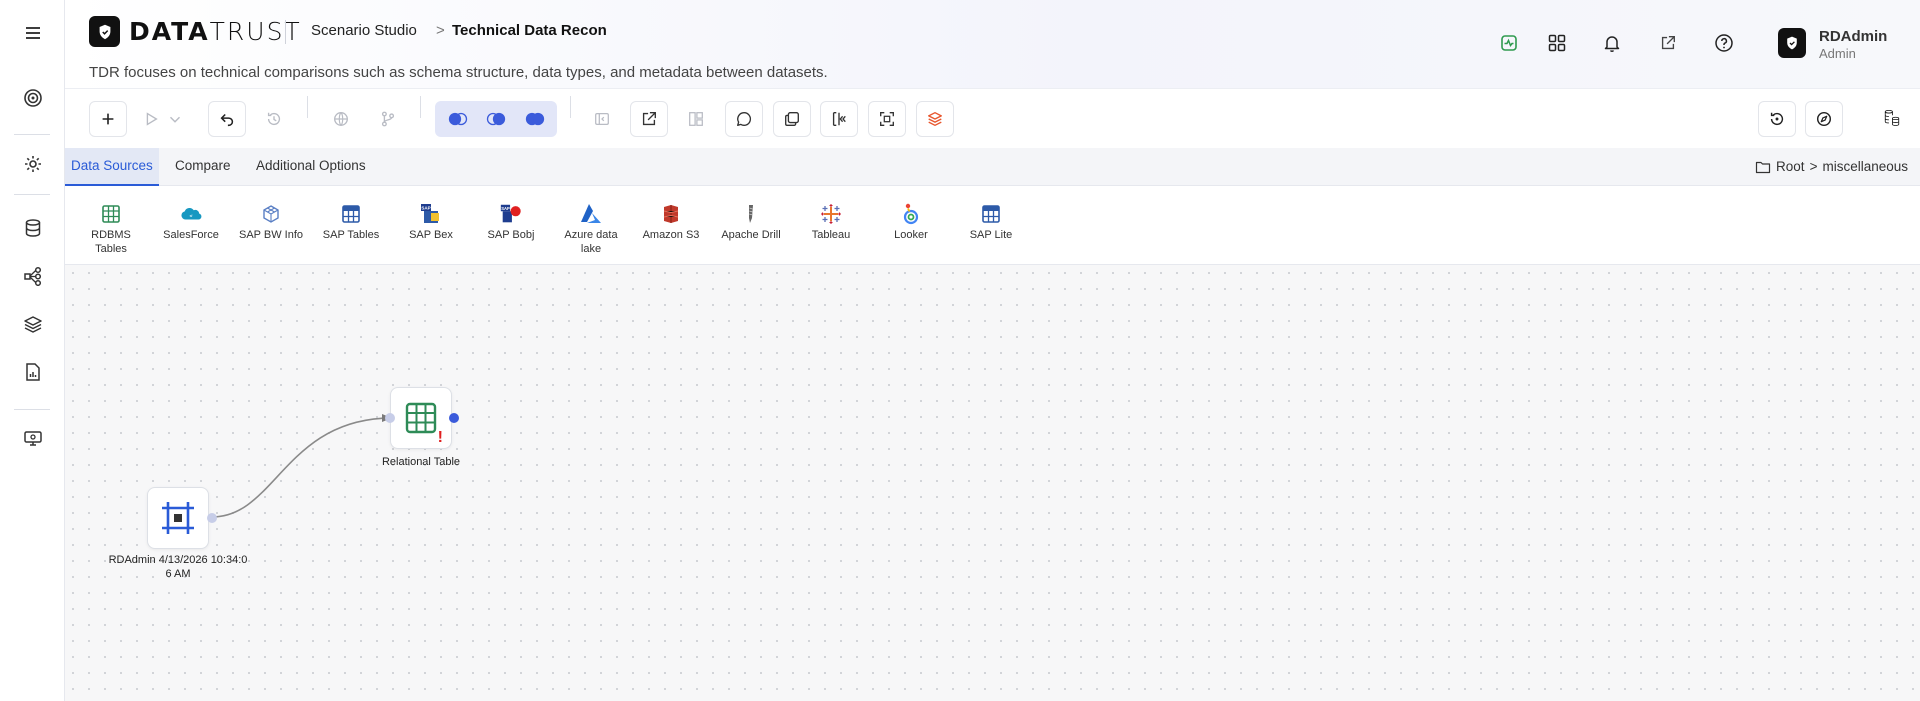 The image size is (1920, 701). Describe the element at coordinates (535, 119) in the screenshot. I see `join-full-icon` at that location.